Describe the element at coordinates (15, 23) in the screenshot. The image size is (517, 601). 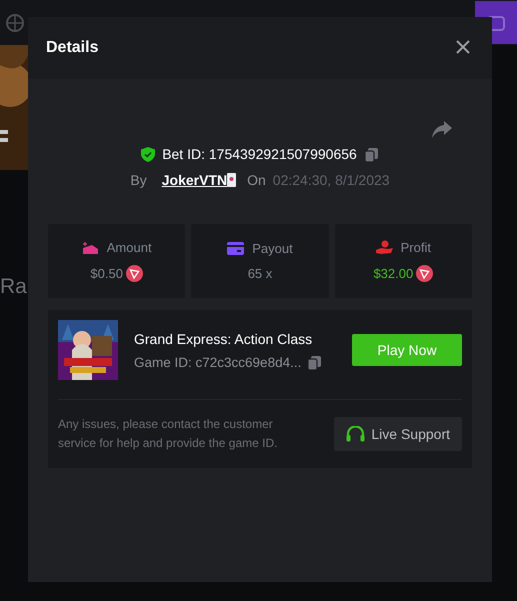
I see `basketball-icon` at that location.